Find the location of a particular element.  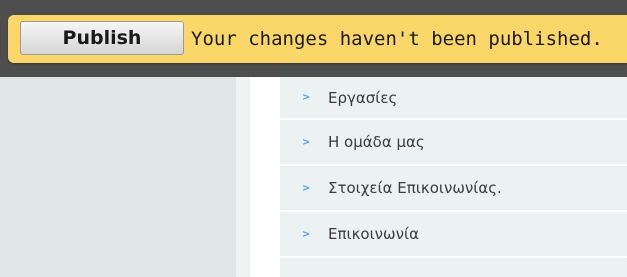

menu-item-label: Επικοινωνία is located at coordinates (373, 234).